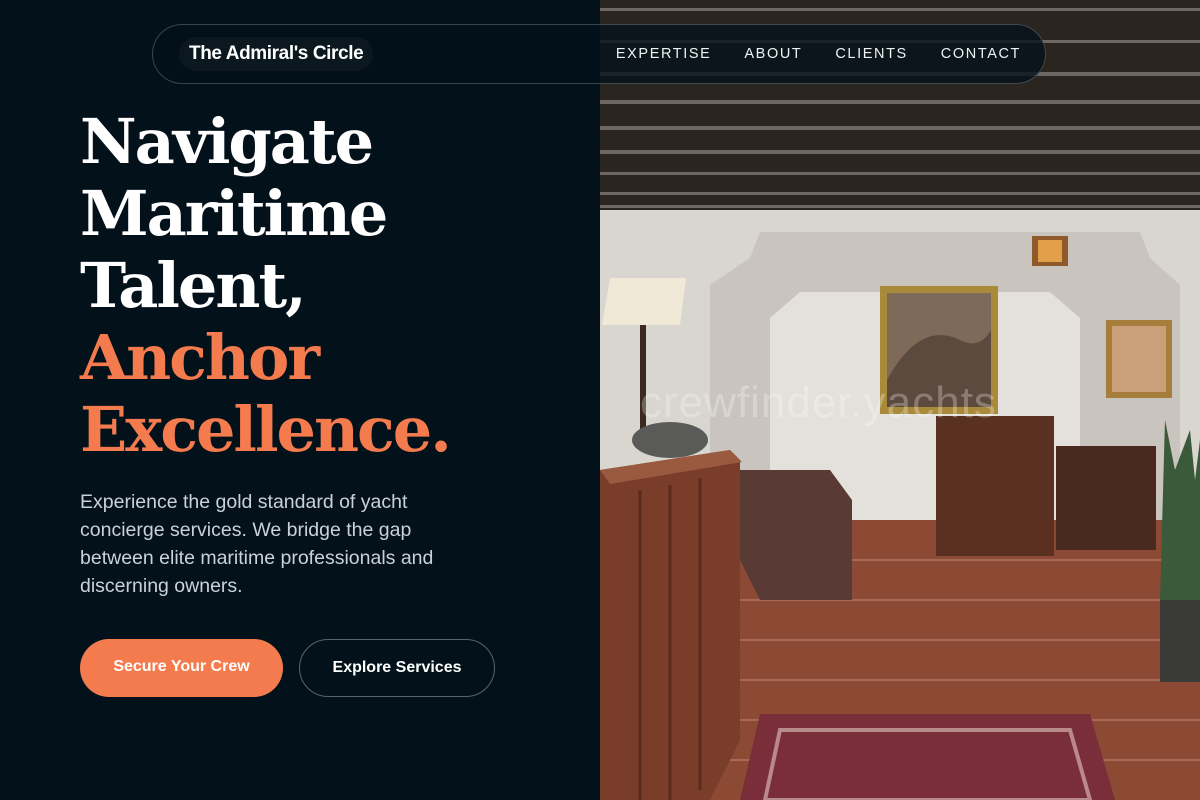 The image size is (1200, 800). I want to click on secure-your-crew-button: Secure Your Crew, so click(181, 668).